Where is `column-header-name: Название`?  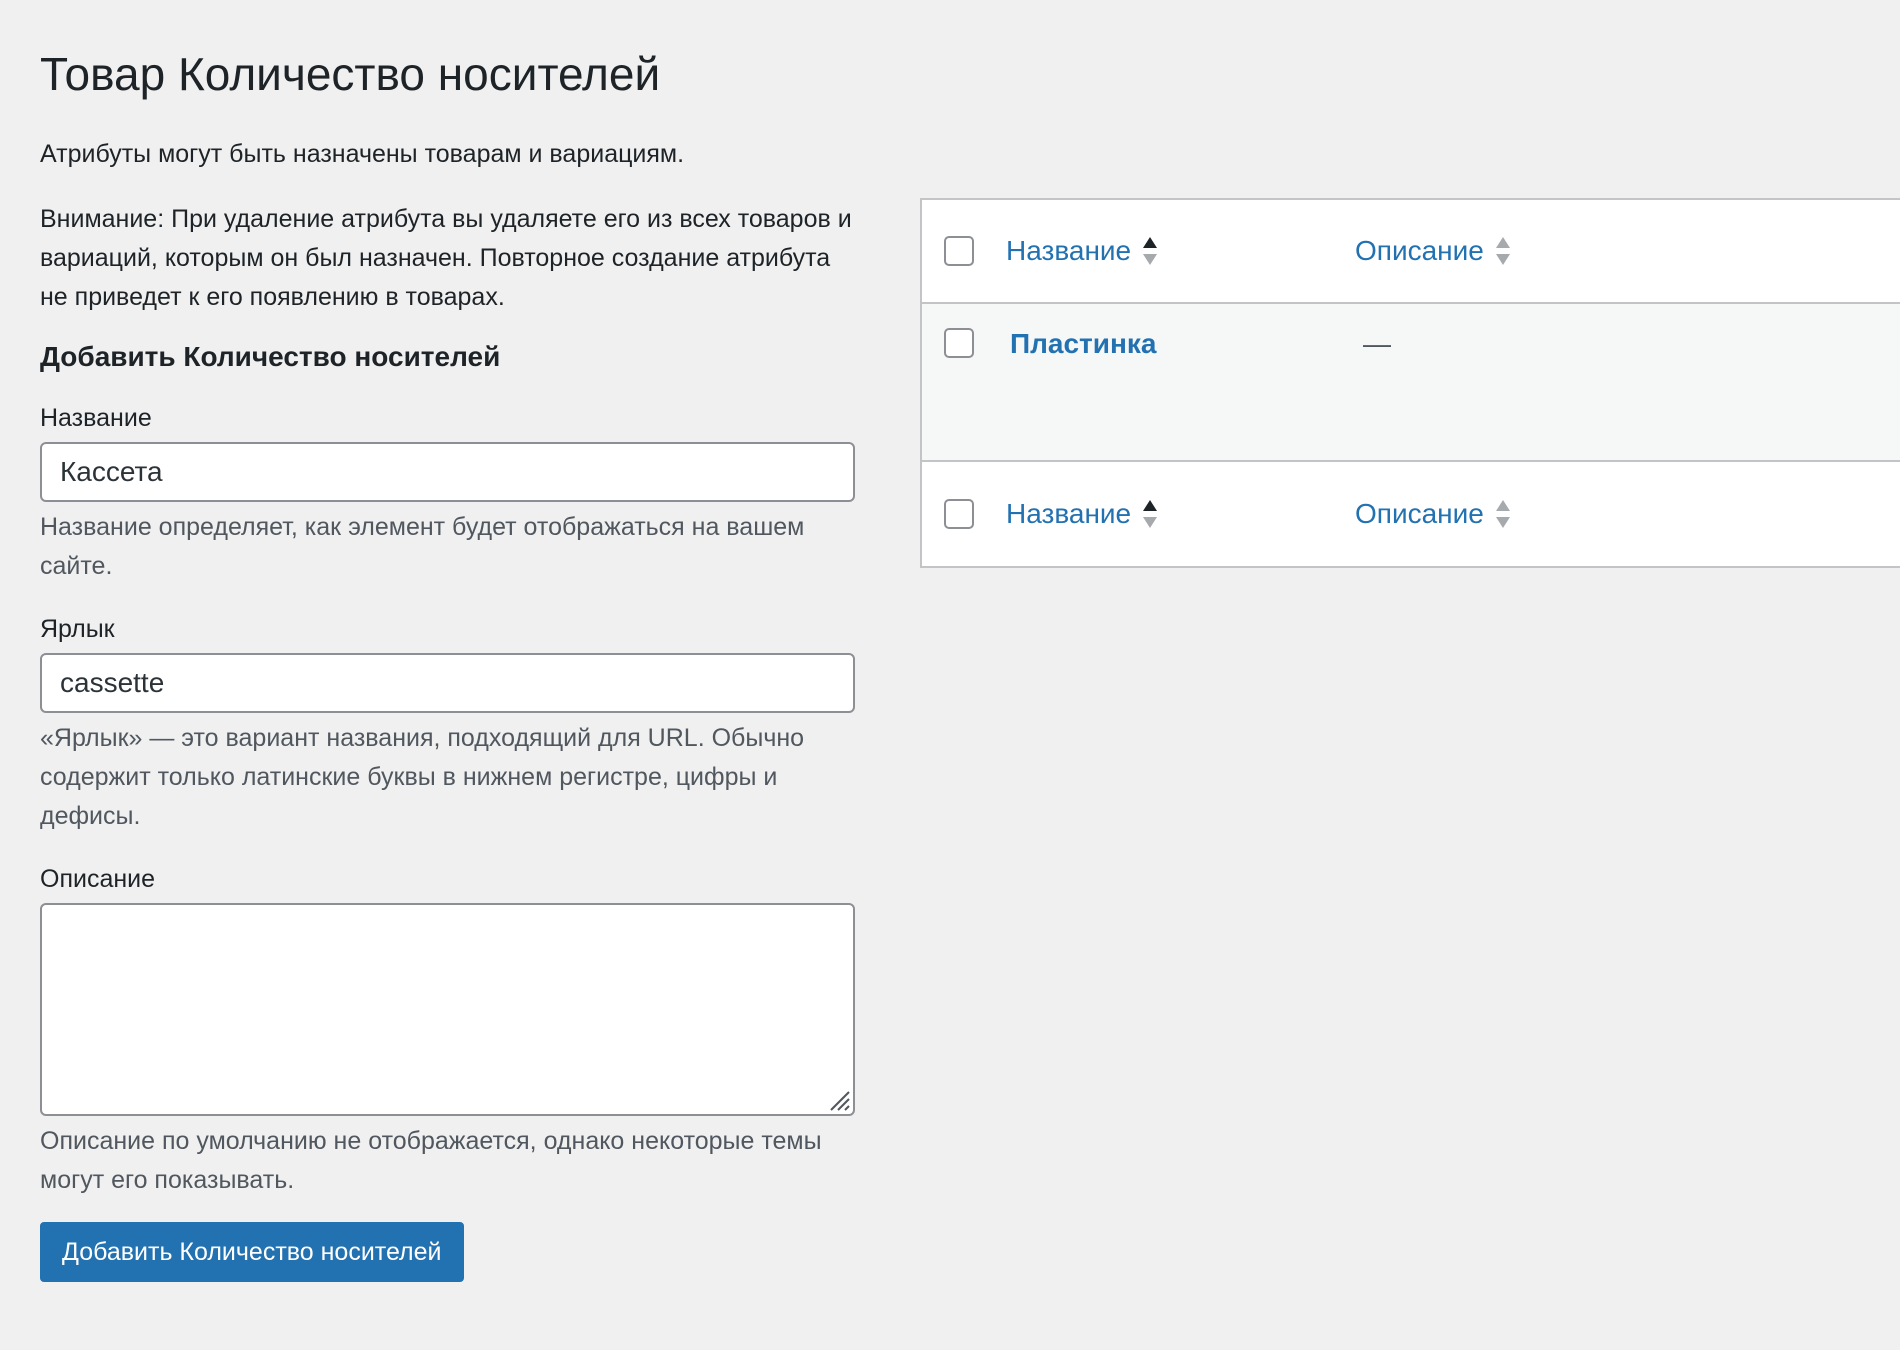 column-header-name: Название is located at coordinates (1082, 251).